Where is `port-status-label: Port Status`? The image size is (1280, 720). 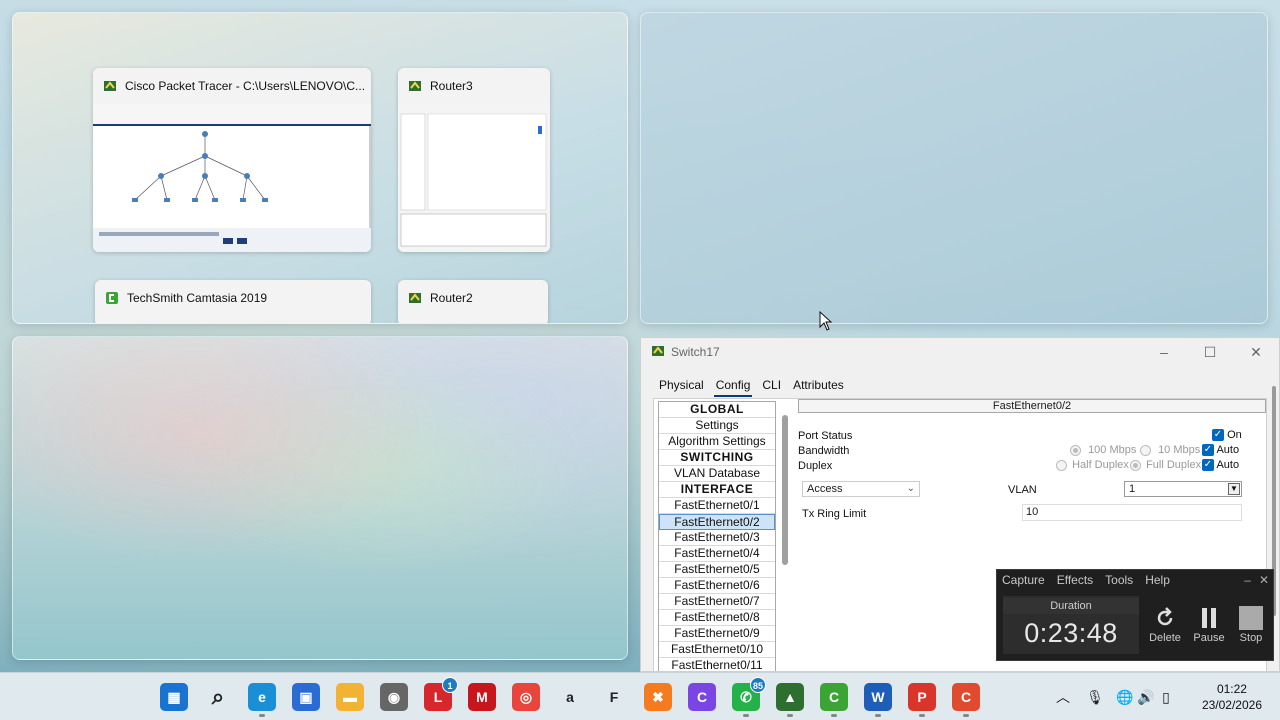 port-status-label: Port Status is located at coordinates (825, 436).